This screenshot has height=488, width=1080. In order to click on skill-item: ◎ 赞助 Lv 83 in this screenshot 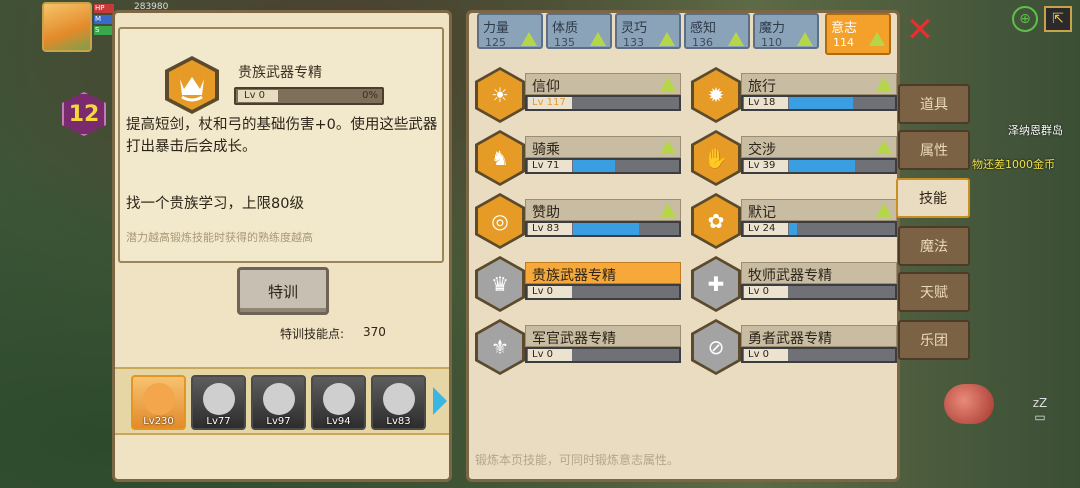, I will do `click(578, 222)`.